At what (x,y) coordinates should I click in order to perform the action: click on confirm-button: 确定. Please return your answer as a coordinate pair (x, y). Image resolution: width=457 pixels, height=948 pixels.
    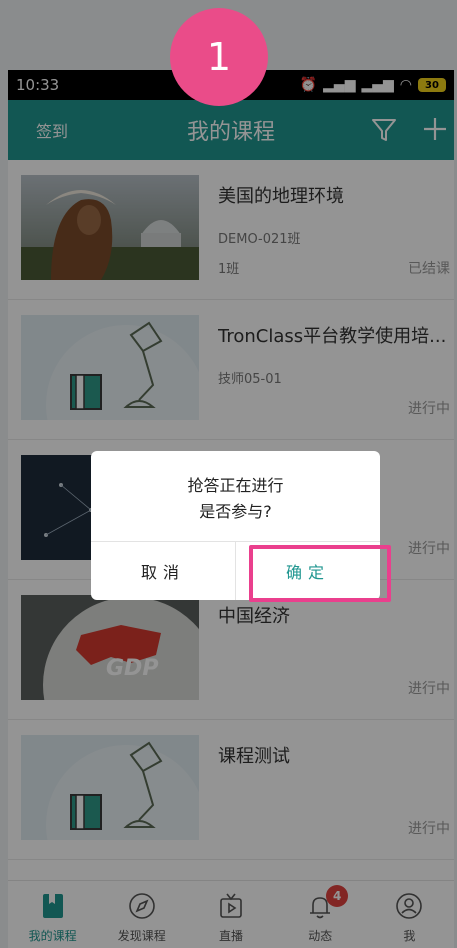
    Looking at the image, I should click on (308, 571).